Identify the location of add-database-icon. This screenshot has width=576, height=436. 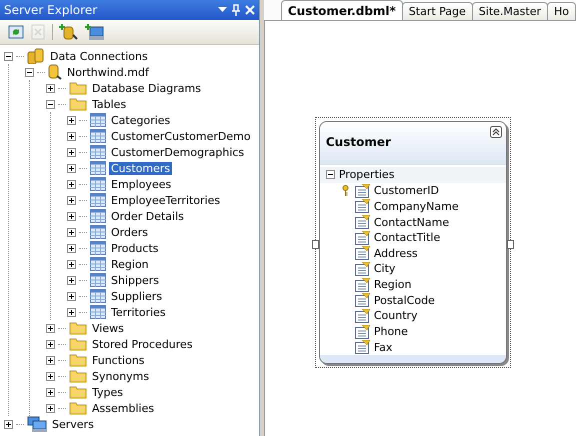
(69, 32).